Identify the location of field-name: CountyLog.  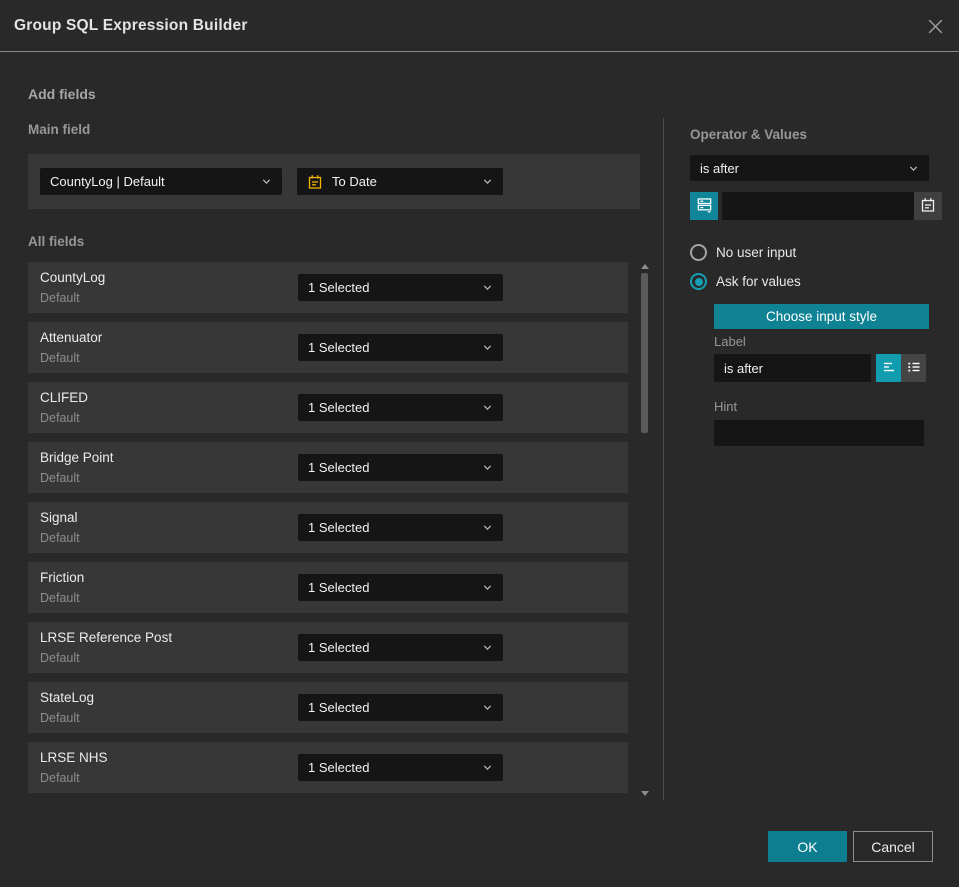
(73, 277).